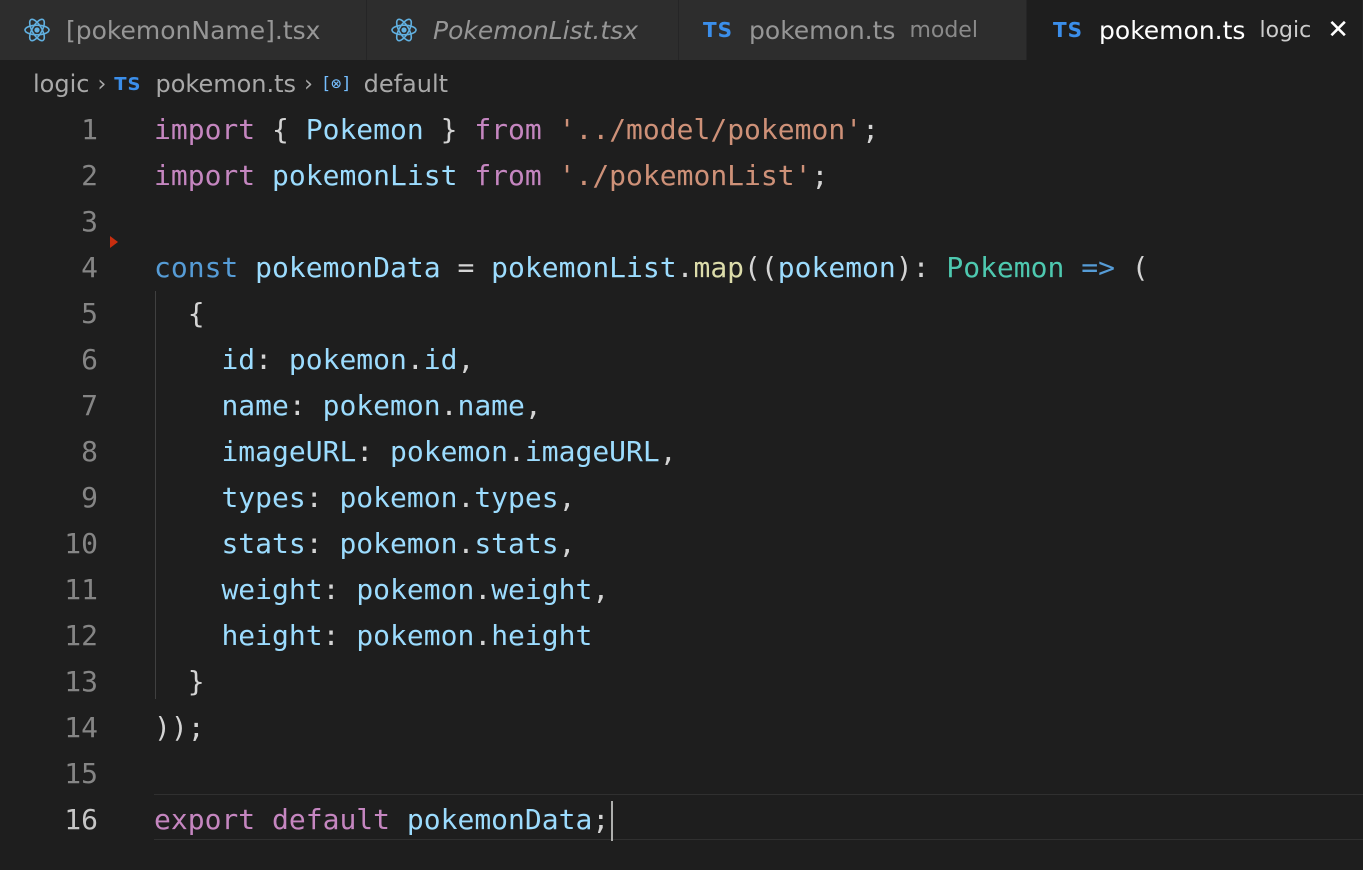 The height and width of the screenshot is (870, 1363). What do you see at coordinates (921, 267) in the screenshot?
I see `code-token: ):` at bounding box center [921, 267].